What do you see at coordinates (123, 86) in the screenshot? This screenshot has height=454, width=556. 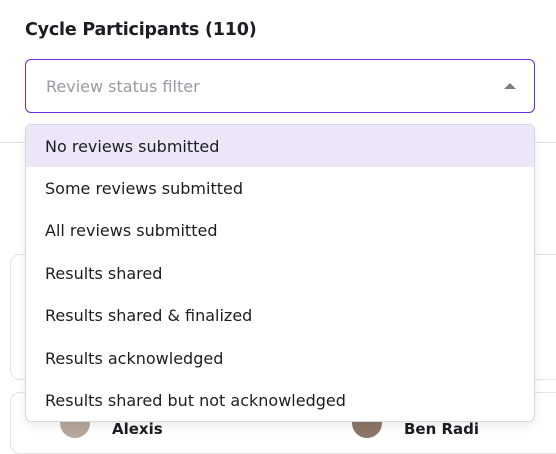 I see `select-placeholder: Review status filter` at bounding box center [123, 86].